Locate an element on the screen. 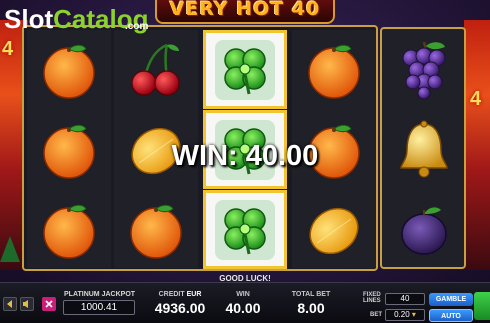  total-bet-meter: TOTAL BET 8.00 is located at coordinates (311, 303).